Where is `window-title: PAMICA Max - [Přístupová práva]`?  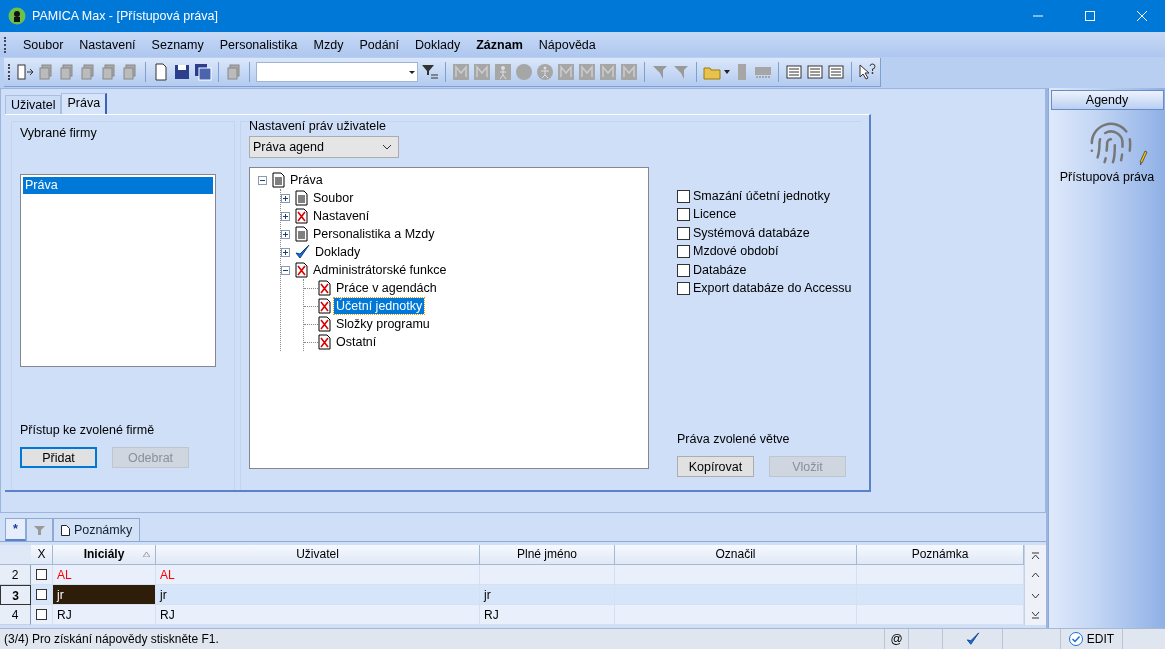 window-title: PAMICA Max - [Přístupová práva] is located at coordinates (125, 16).